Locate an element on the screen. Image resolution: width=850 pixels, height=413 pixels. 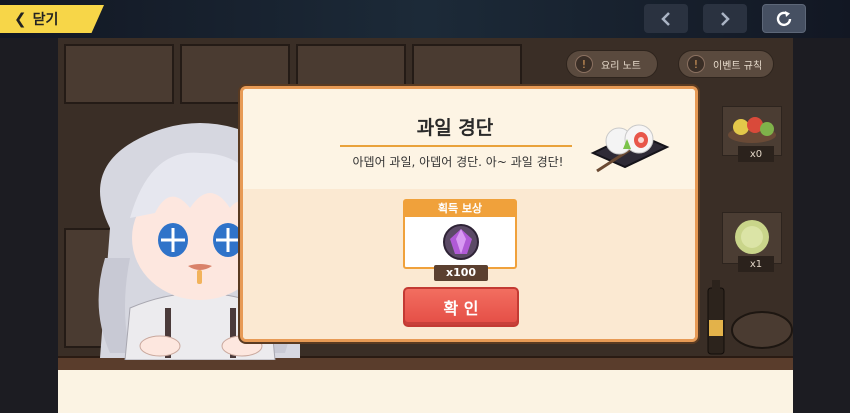
ingredient-count: x1 is located at coordinates (756, 264).